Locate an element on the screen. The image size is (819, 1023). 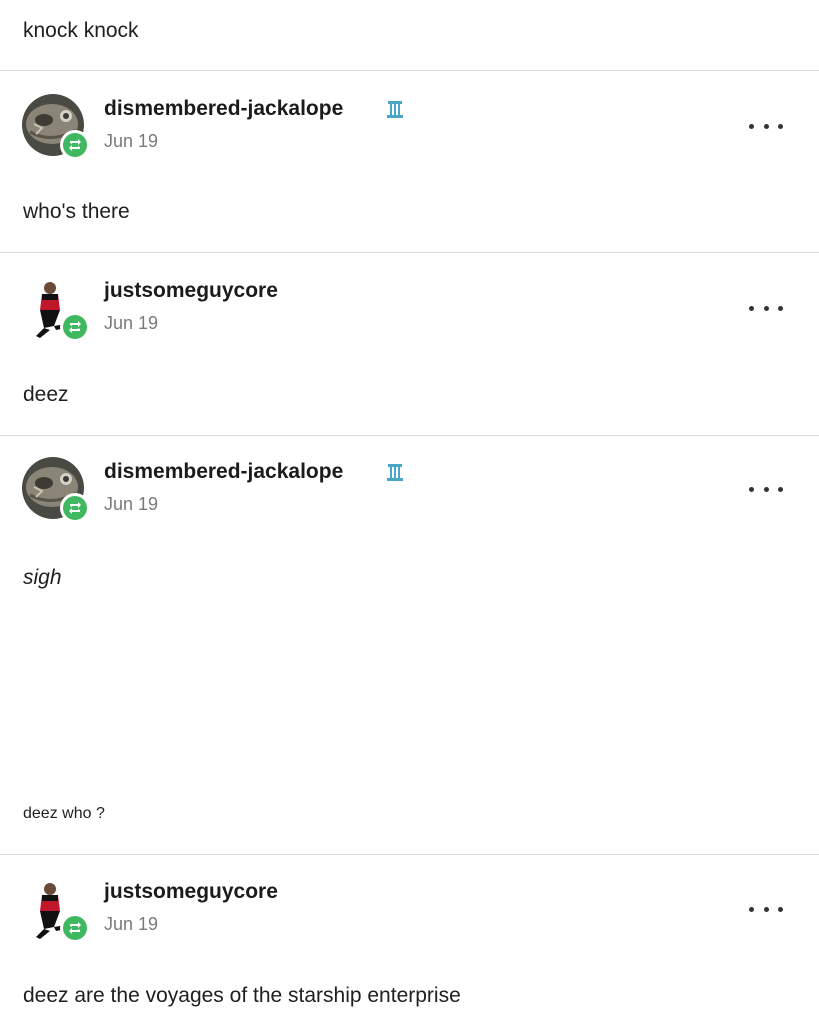
original-post-text: knock knock is located at coordinates (81, 30).